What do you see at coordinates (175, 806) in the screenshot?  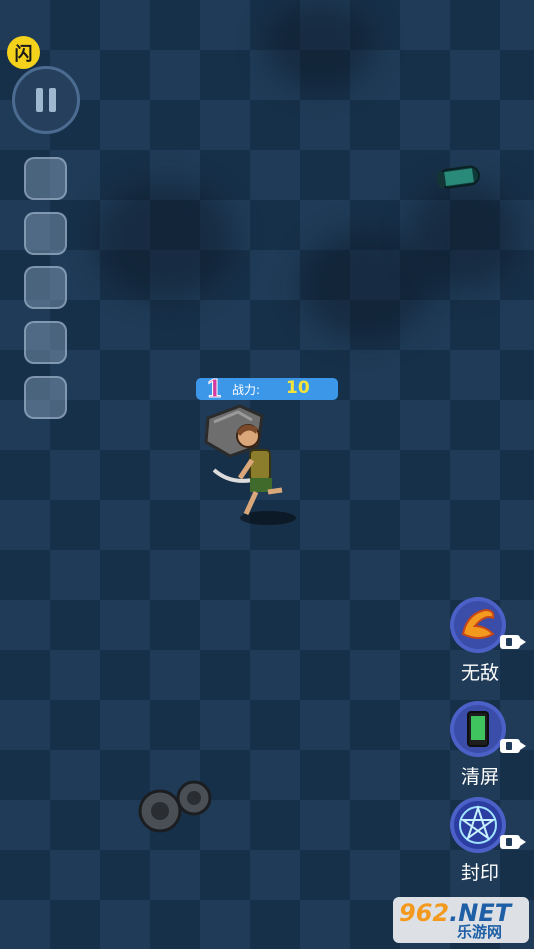 I see `bomb-enemies` at bounding box center [175, 806].